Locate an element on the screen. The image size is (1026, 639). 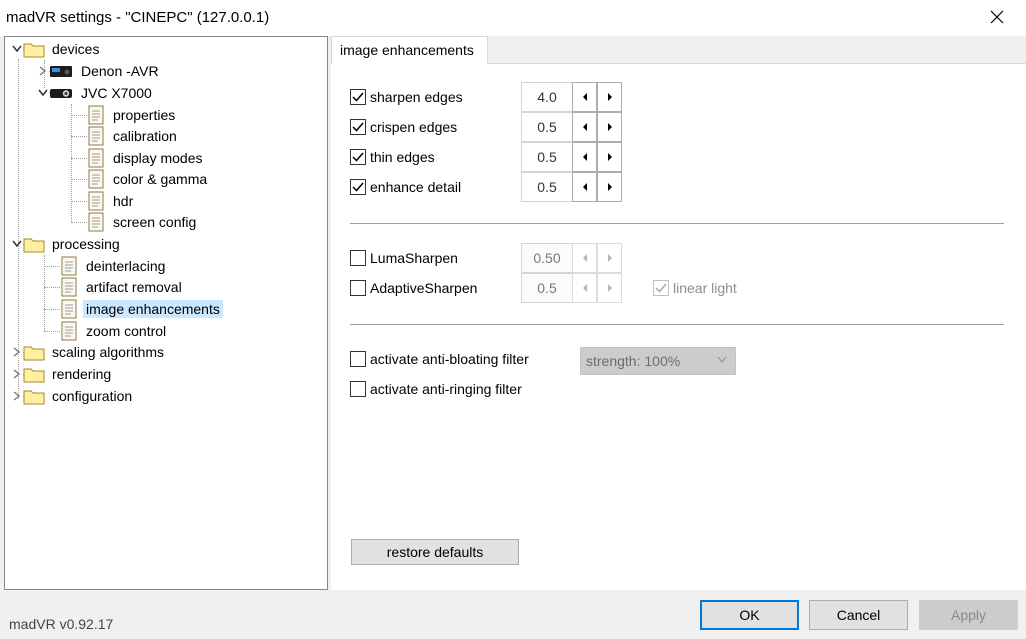
sharpen-edges-value: 4.0 is located at coordinates (547, 97).